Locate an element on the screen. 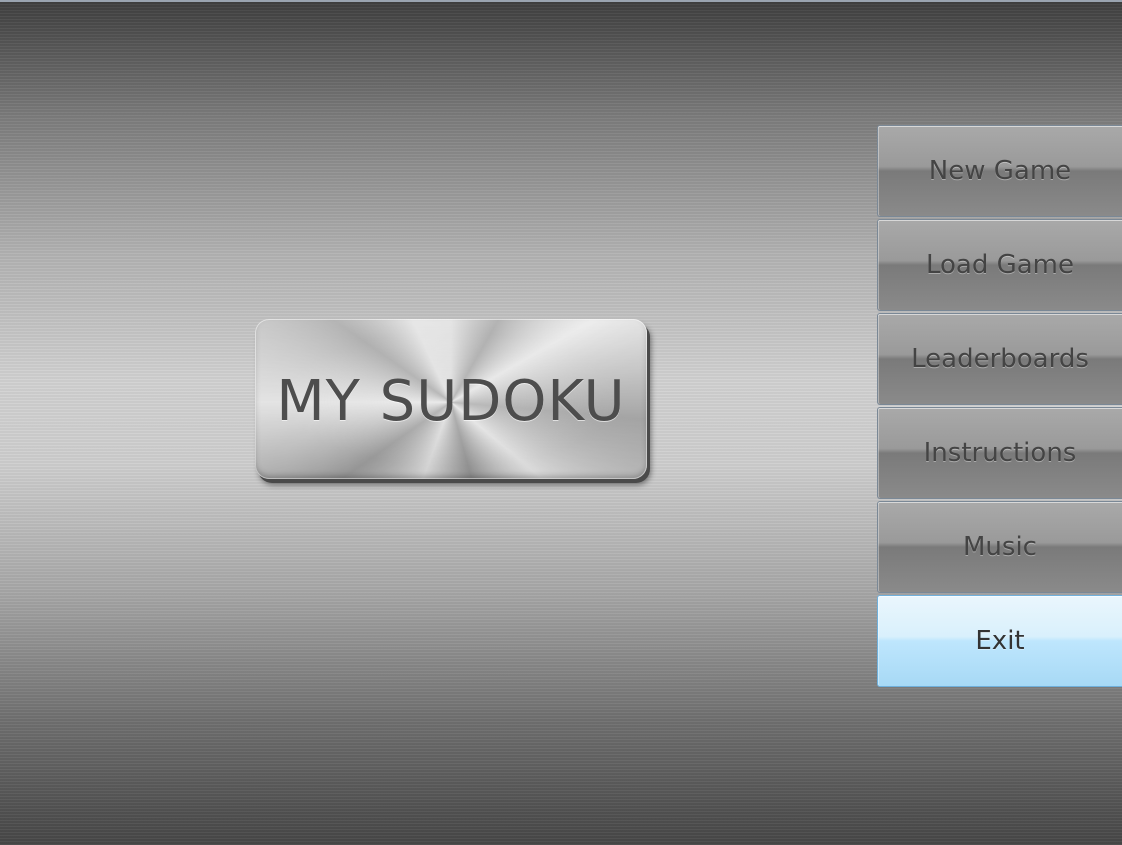 The height and width of the screenshot is (845, 1122). window-top-edge is located at coordinates (561, 1).